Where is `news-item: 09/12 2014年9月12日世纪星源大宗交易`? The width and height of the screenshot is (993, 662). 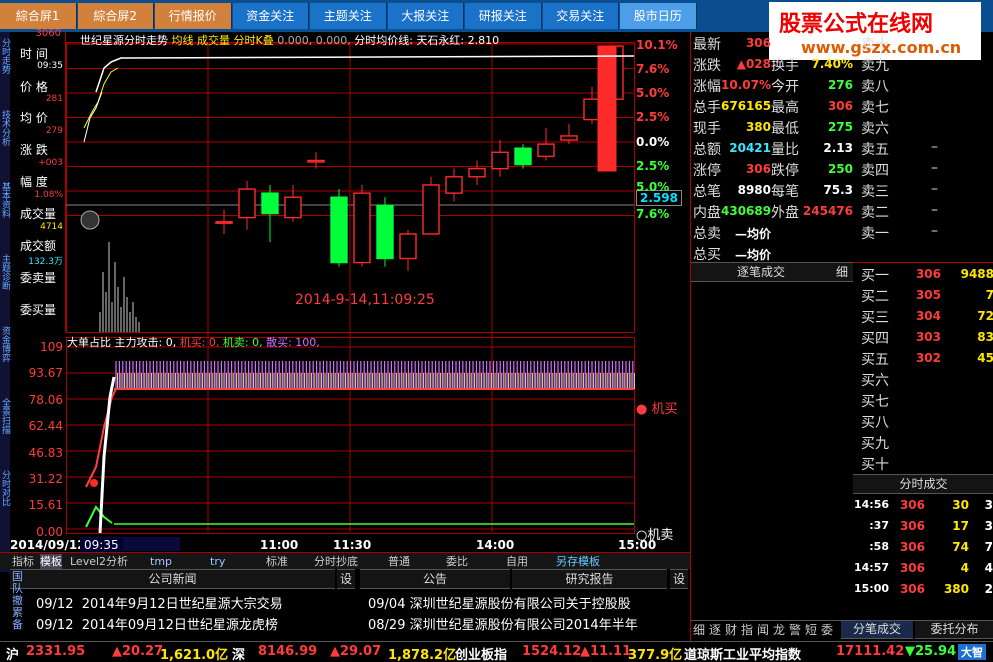 news-item: 09/12 2014年9月12日世纪星源大宗交易 is located at coordinates (159, 602).